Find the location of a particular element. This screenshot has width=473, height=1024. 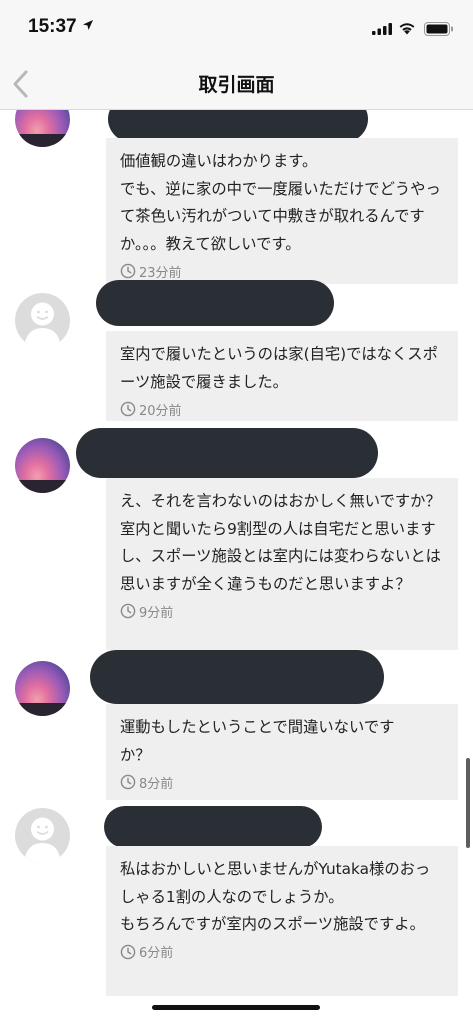

message-timestamp: 20分前 is located at coordinates (282, 409).